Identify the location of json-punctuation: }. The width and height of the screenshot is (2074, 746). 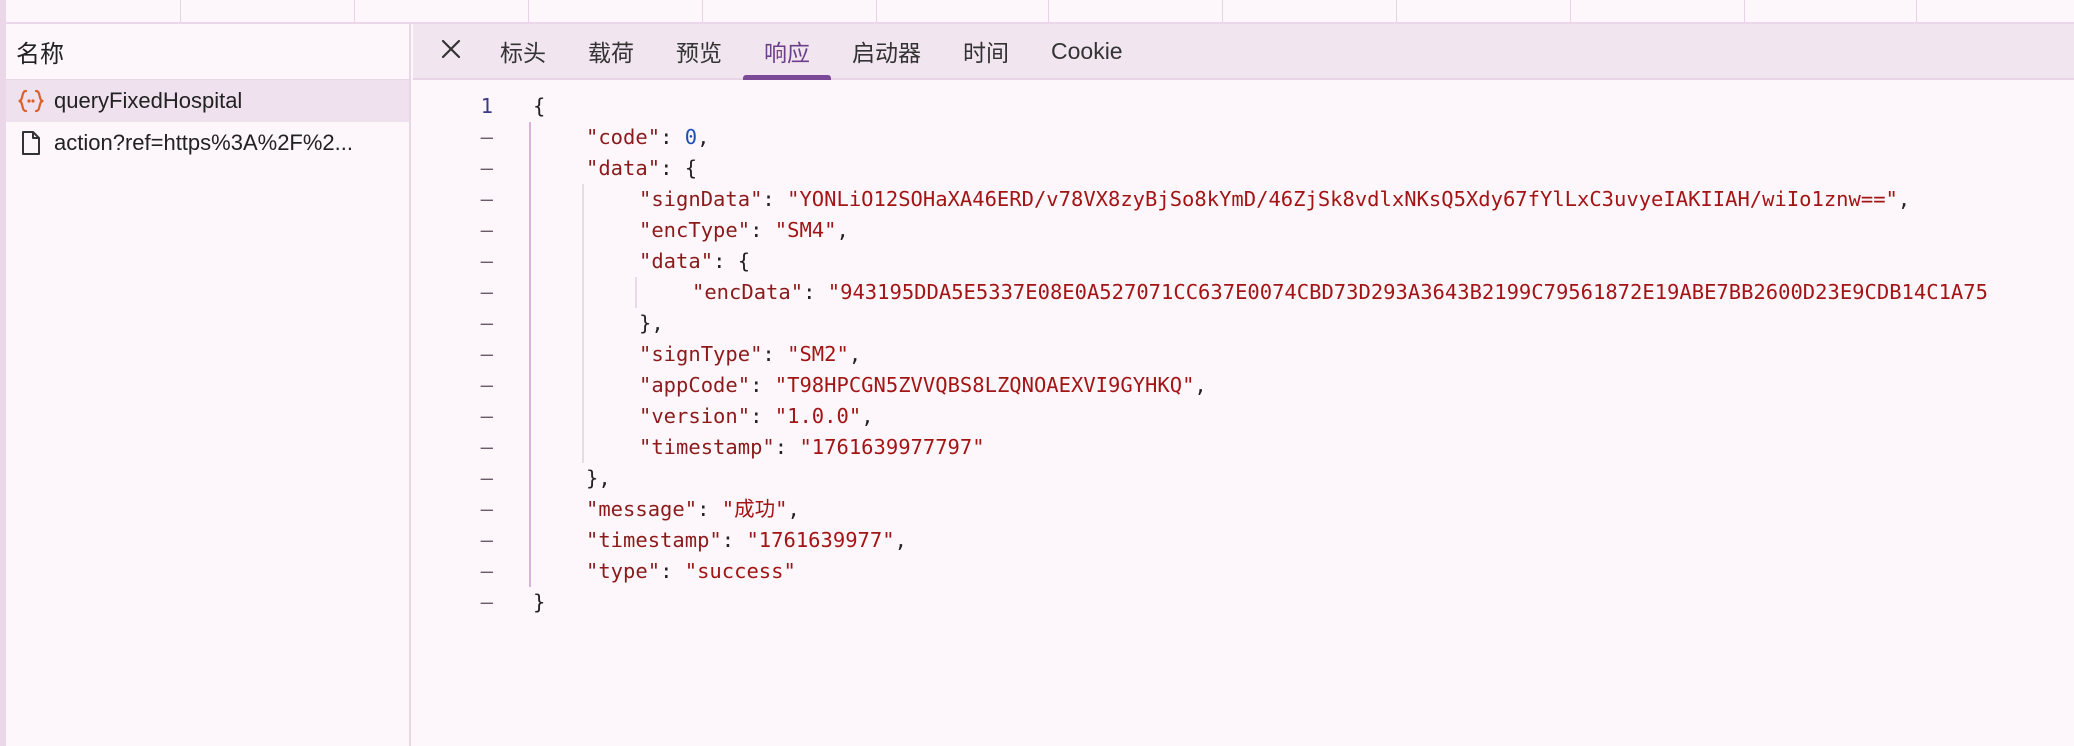
(539, 602).